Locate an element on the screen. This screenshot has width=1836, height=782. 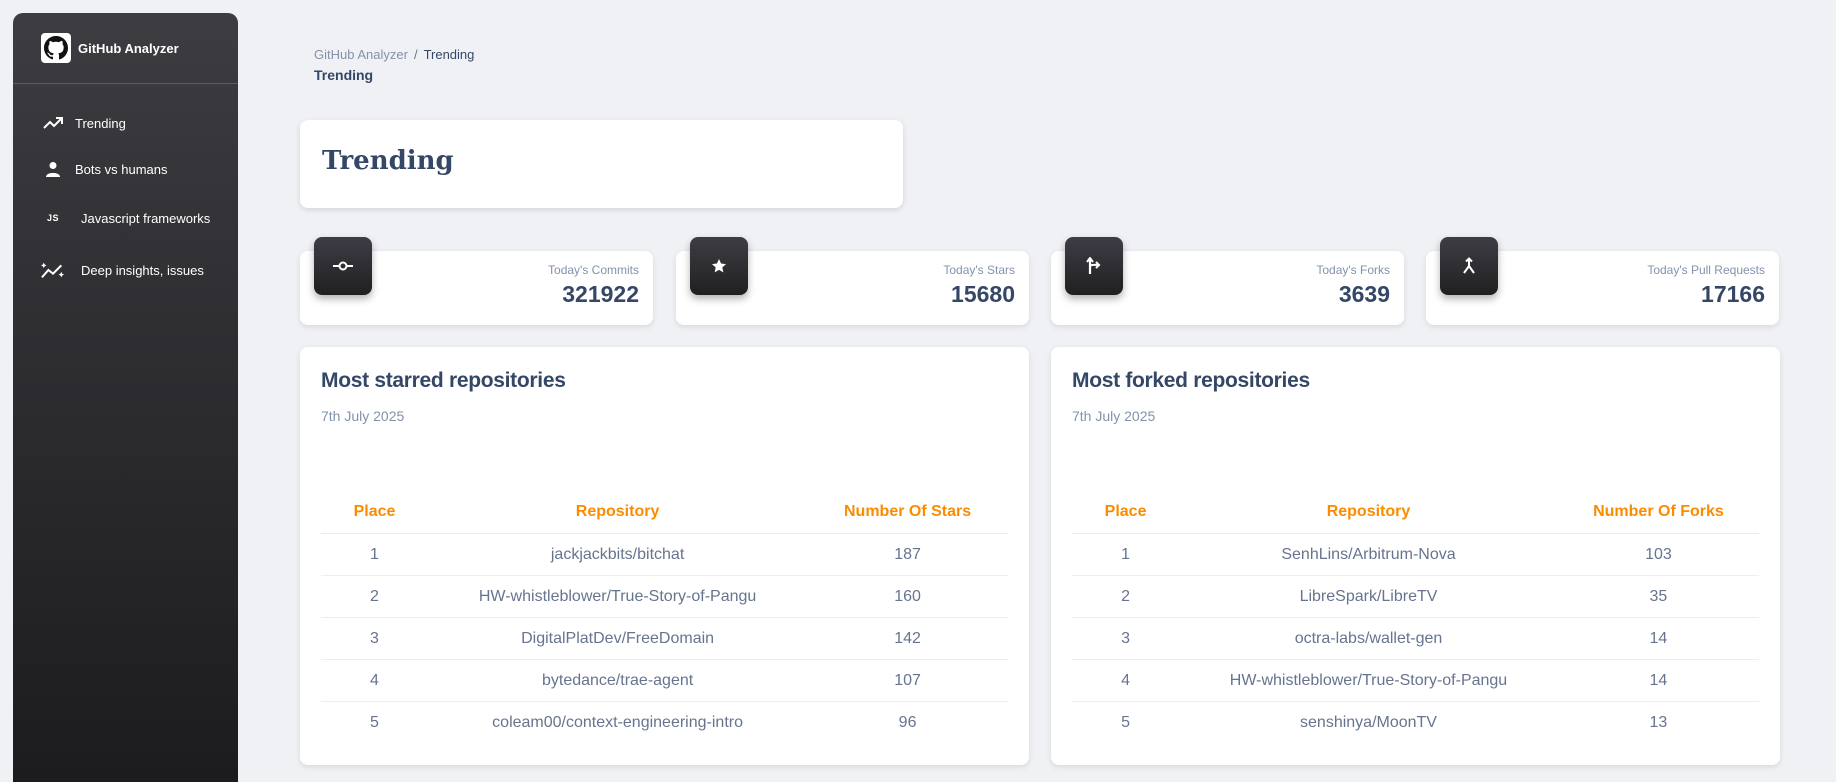
stat-card-stars: Today's Stars 15680 is located at coordinates (852, 281).